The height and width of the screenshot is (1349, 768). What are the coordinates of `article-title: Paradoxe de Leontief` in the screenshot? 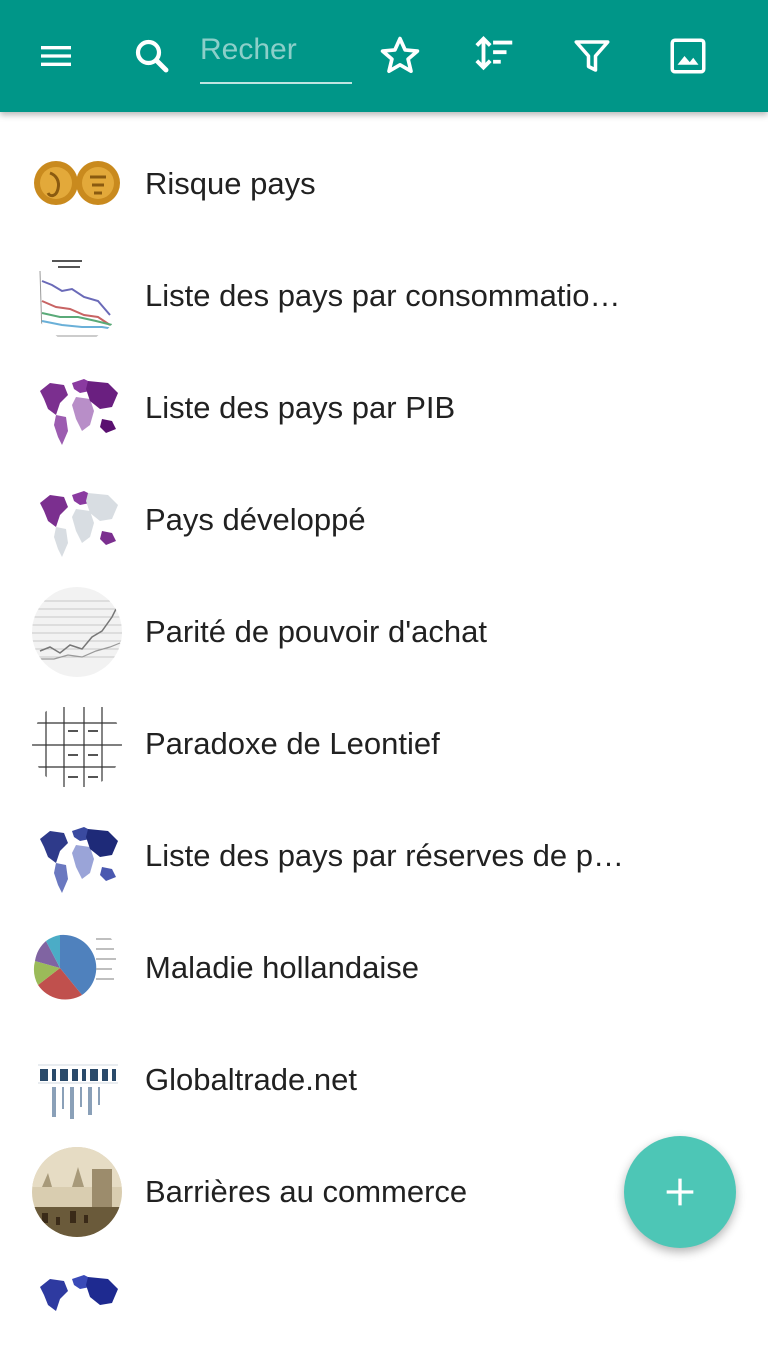 It's located at (292, 743).